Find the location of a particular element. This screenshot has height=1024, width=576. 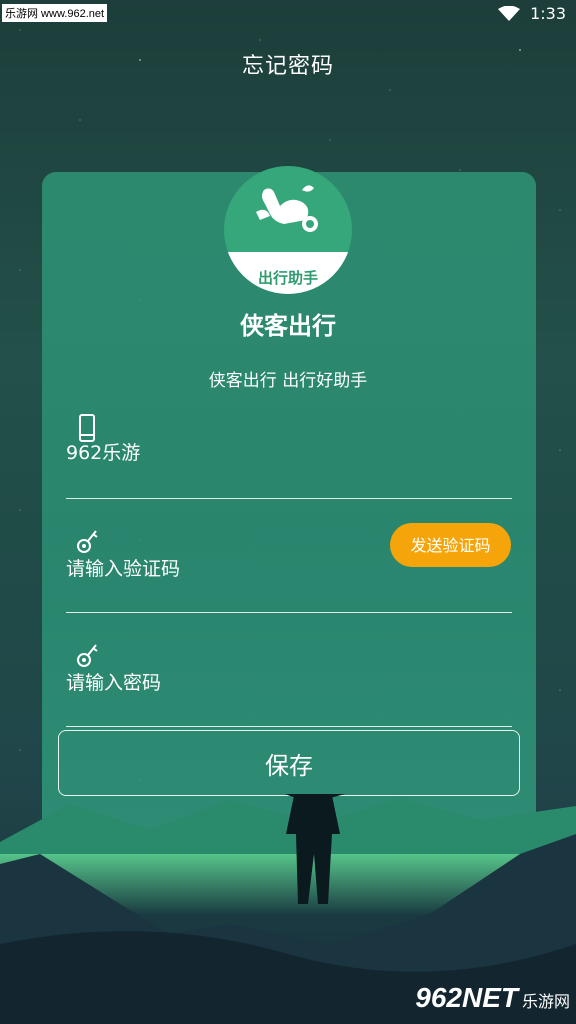

status-right: 1:33 is located at coordinates (532, 13).